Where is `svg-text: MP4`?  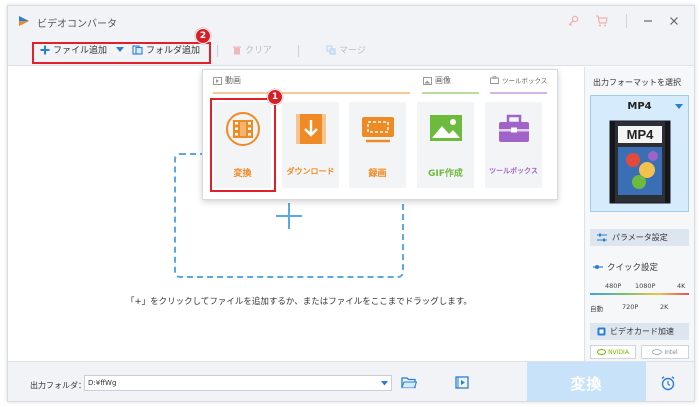 svg-text: MP4 is located at coordinates (641, 134).